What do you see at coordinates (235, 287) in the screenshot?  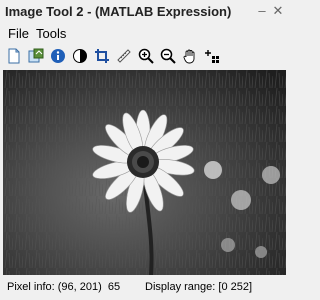 I see `display-range-value: [0 252]` at bounding box center [235, 287].